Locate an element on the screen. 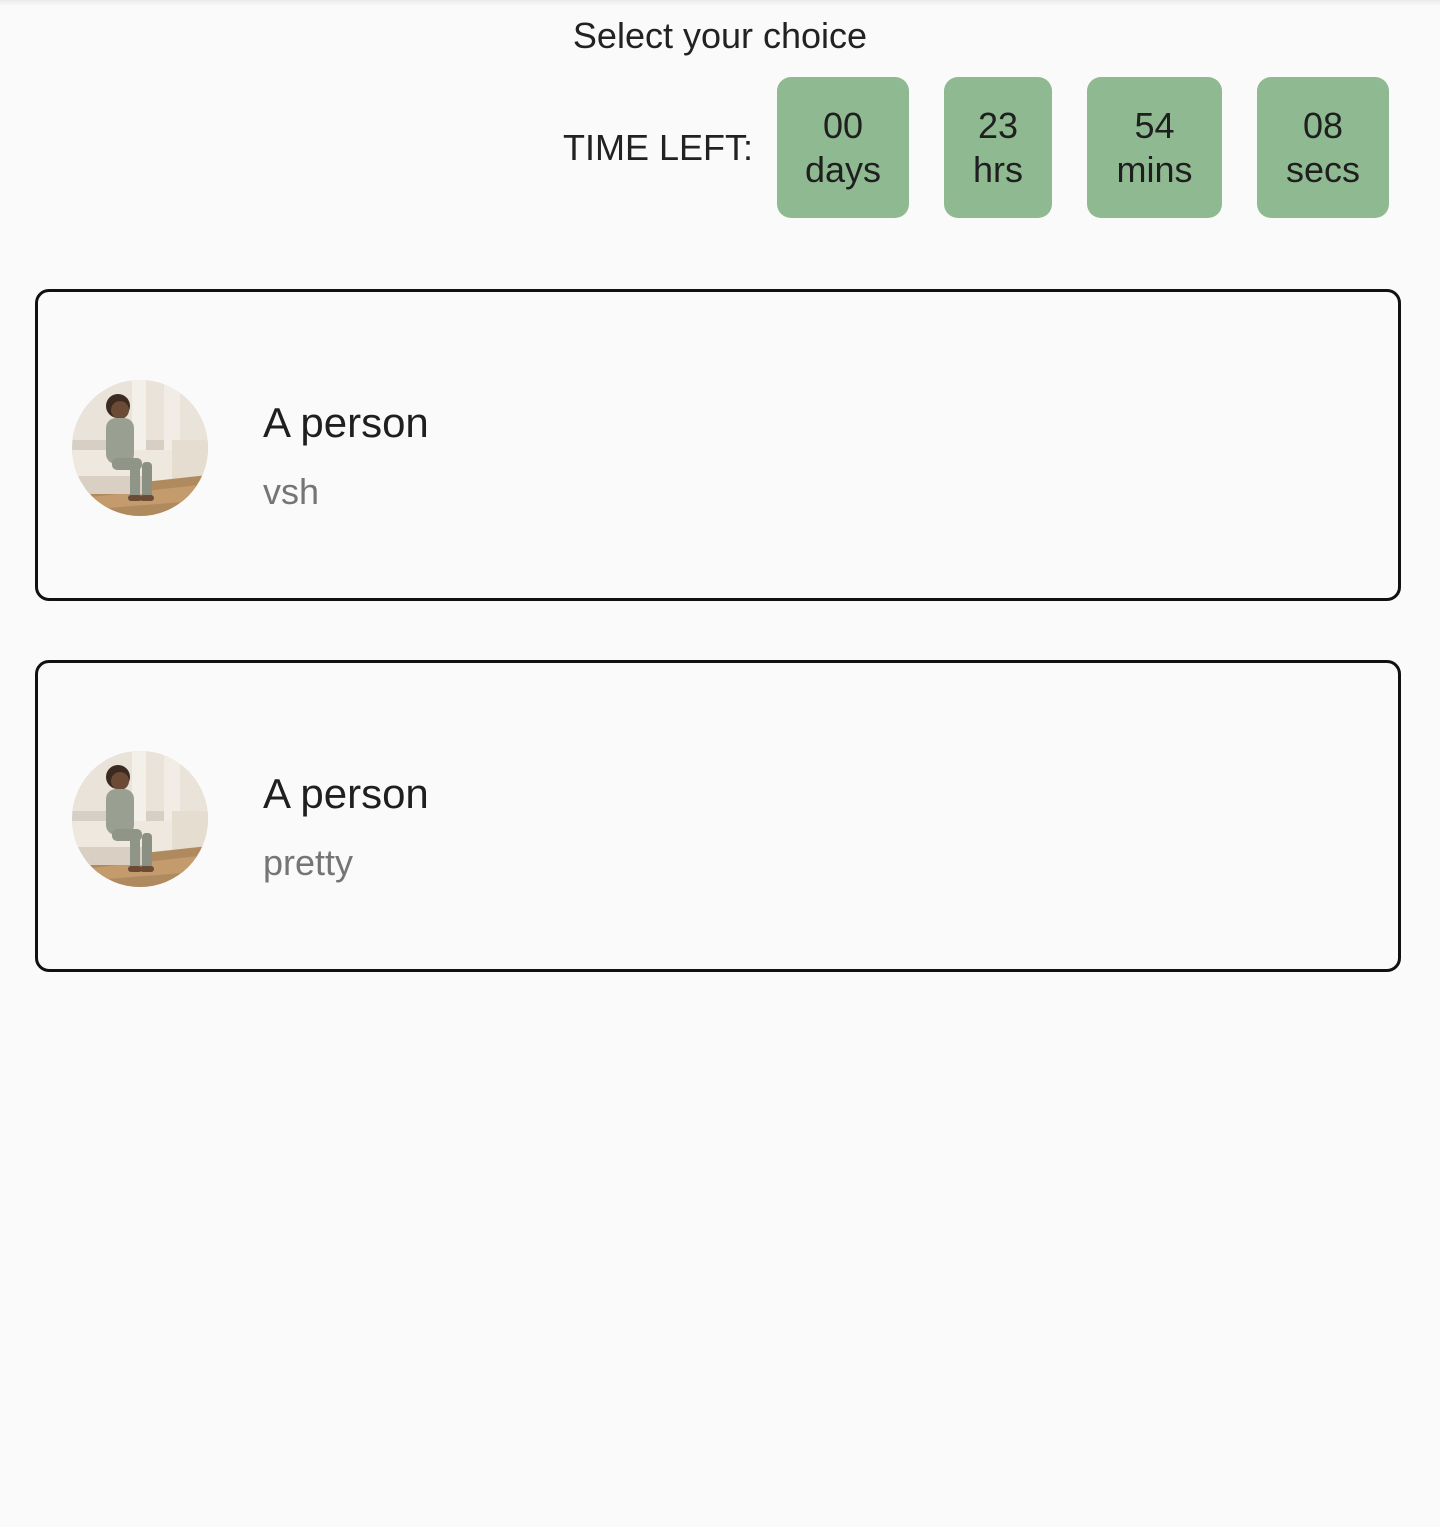 This screenshot has height=1527, width=1440. top-shadow is located at coordinates (720, 3).